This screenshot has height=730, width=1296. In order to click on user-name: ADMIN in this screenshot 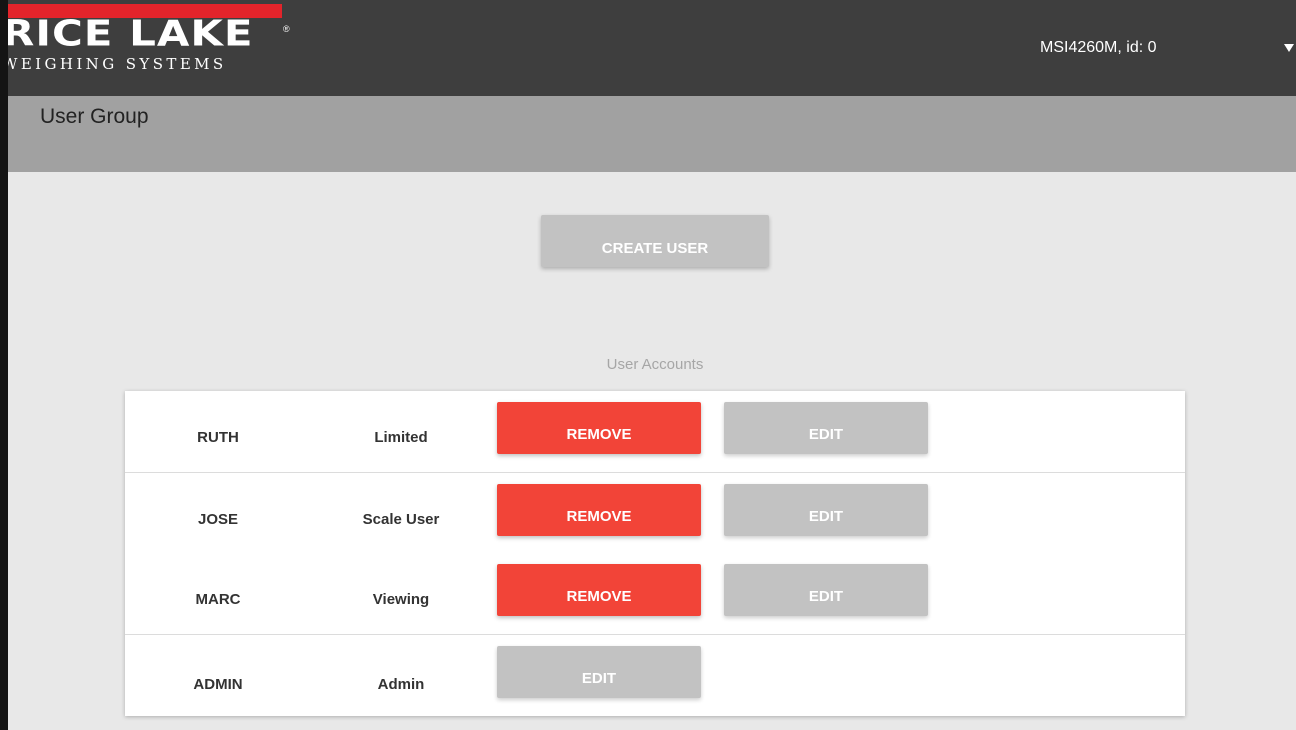, I will do `click(218, 684)`.